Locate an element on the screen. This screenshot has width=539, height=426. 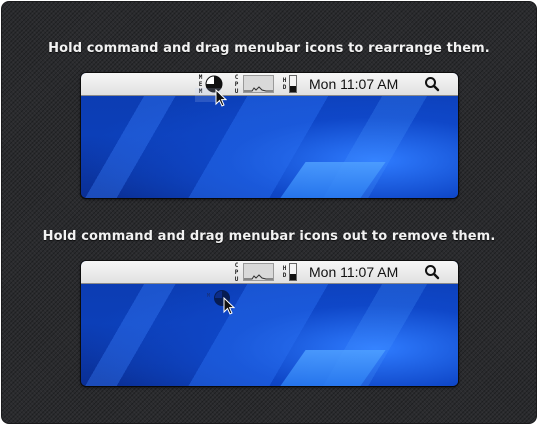
svg-text: M is located at coordinates (208, 296).